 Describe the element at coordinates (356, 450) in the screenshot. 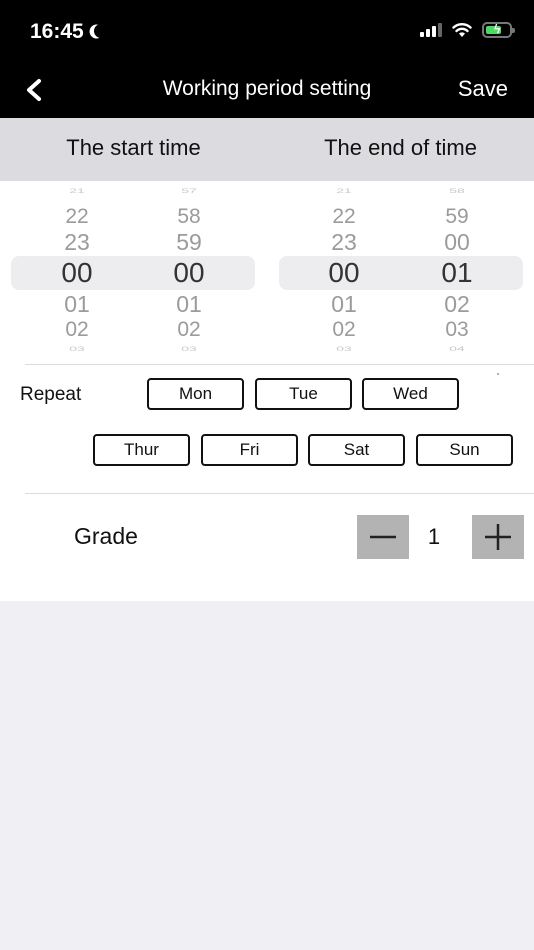

I see `day-button-sat: Sat` at that location.